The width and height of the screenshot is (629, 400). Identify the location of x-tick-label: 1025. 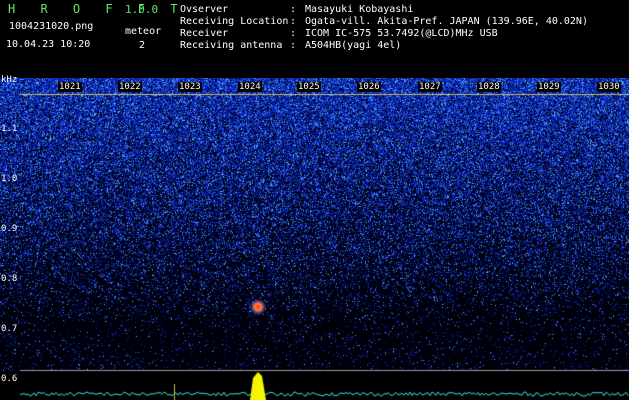
(309, 87).